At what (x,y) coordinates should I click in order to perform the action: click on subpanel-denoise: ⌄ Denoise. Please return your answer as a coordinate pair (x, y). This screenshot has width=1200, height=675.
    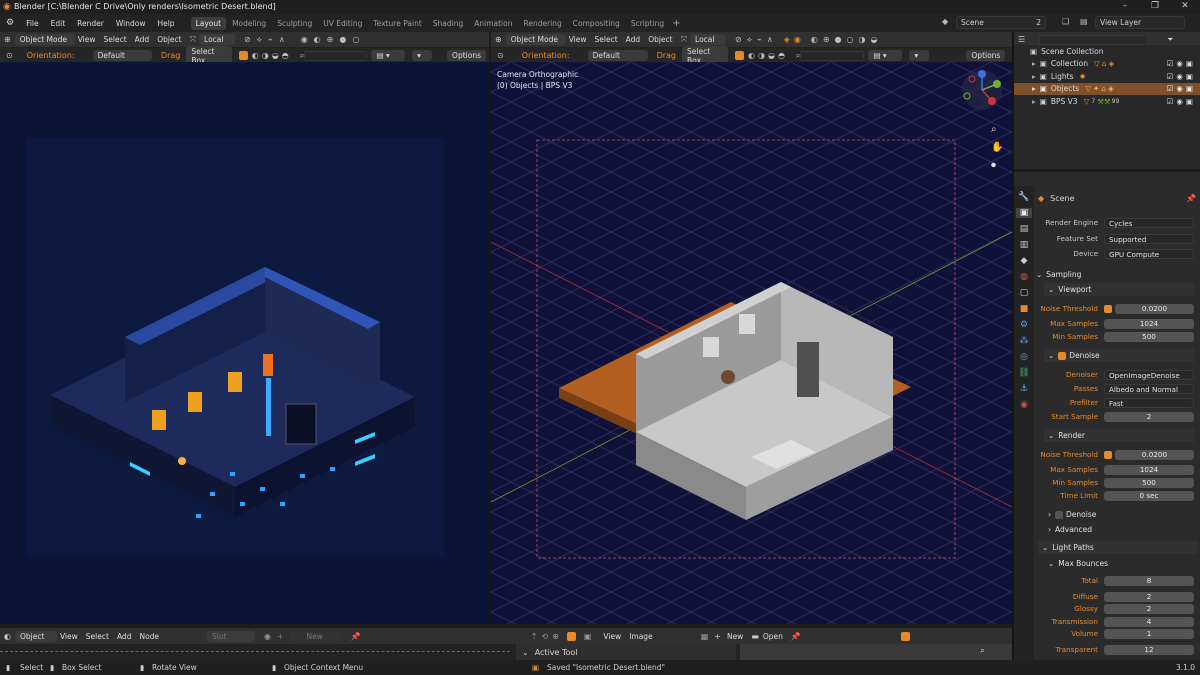
    Looking at the image, I should click on (1119, 355).